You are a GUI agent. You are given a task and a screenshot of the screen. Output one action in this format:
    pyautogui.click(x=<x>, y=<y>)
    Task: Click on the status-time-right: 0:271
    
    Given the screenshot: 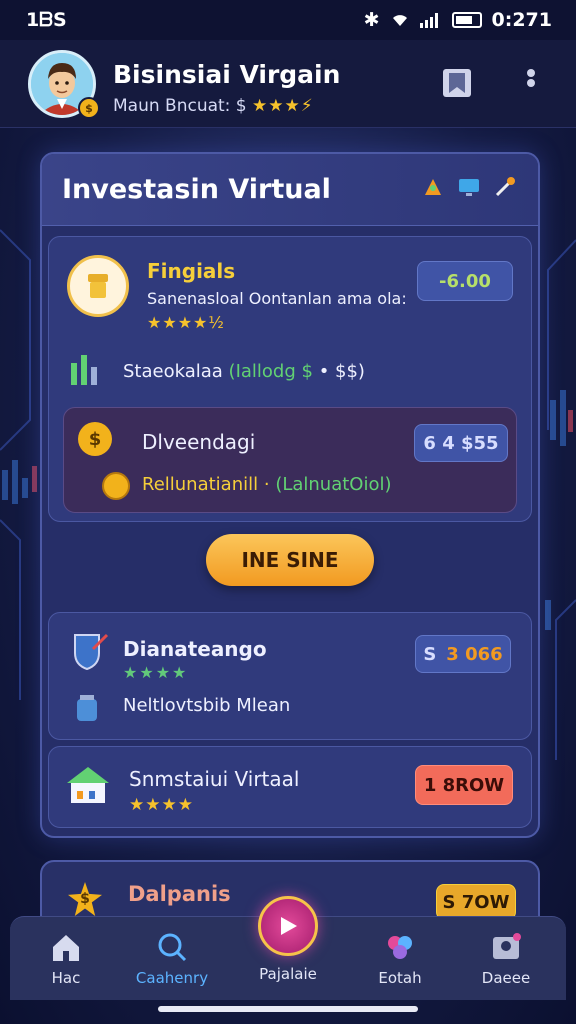 What is the action you would take?
    pyautogui.click(x=521, y=20)
    